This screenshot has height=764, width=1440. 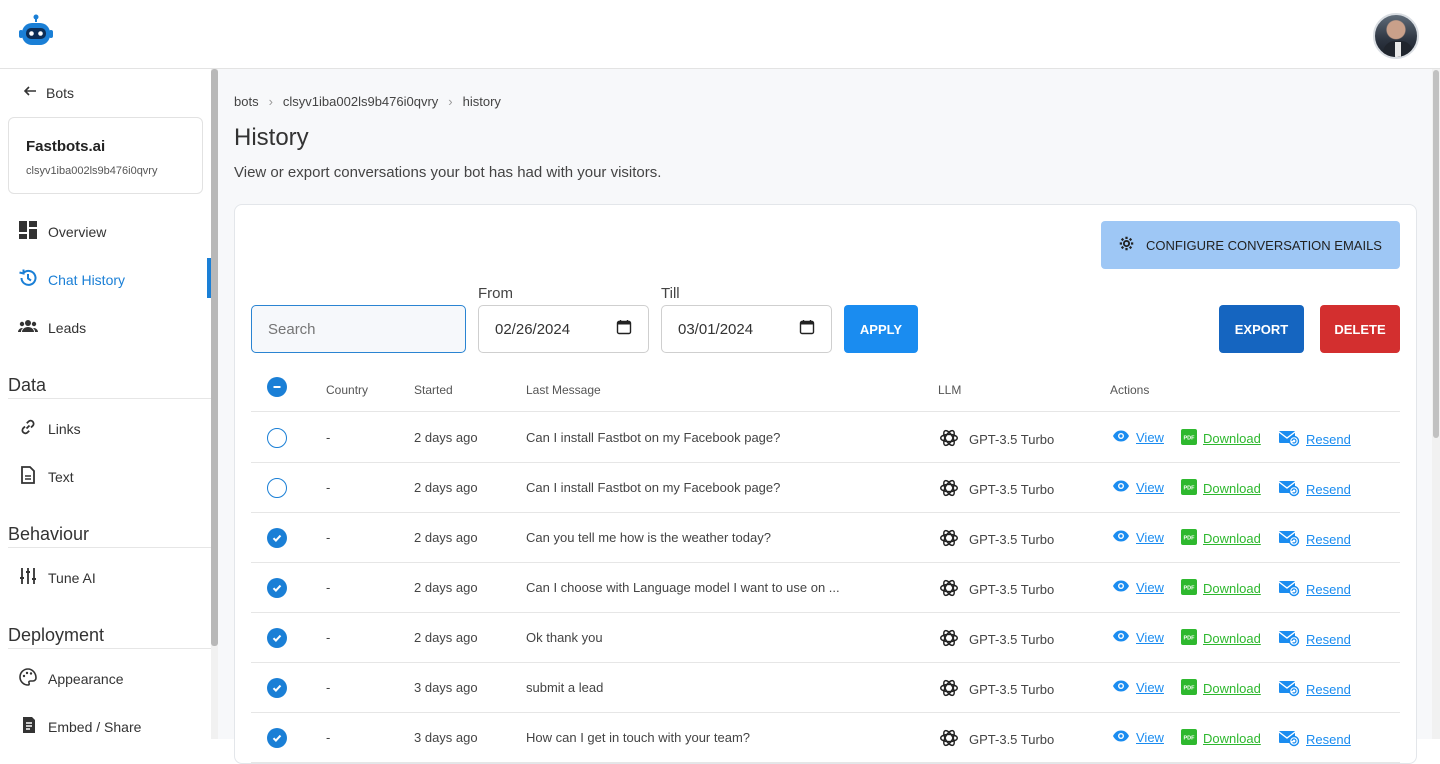 What do you see at coordinates (71, 678) in the screenshot?
I see `sidebar-item-appearance: Appearance` at bounding box center [71, 678].